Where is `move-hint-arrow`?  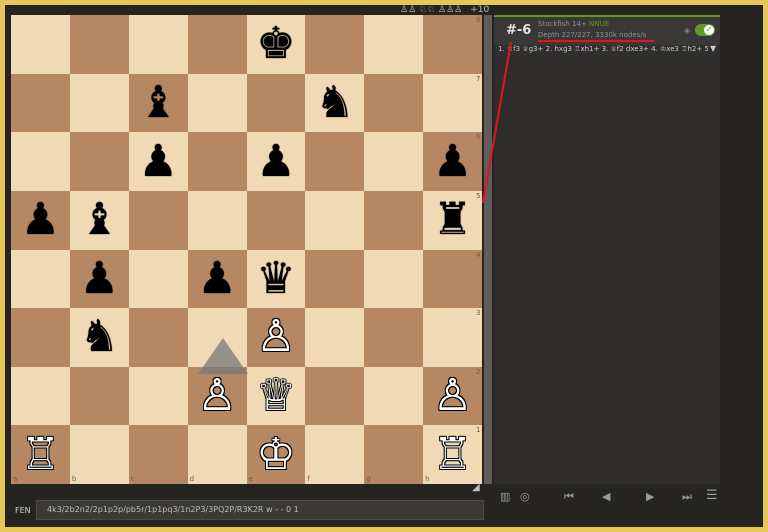 move-hint-arrow is located at coordinates (223, 356).